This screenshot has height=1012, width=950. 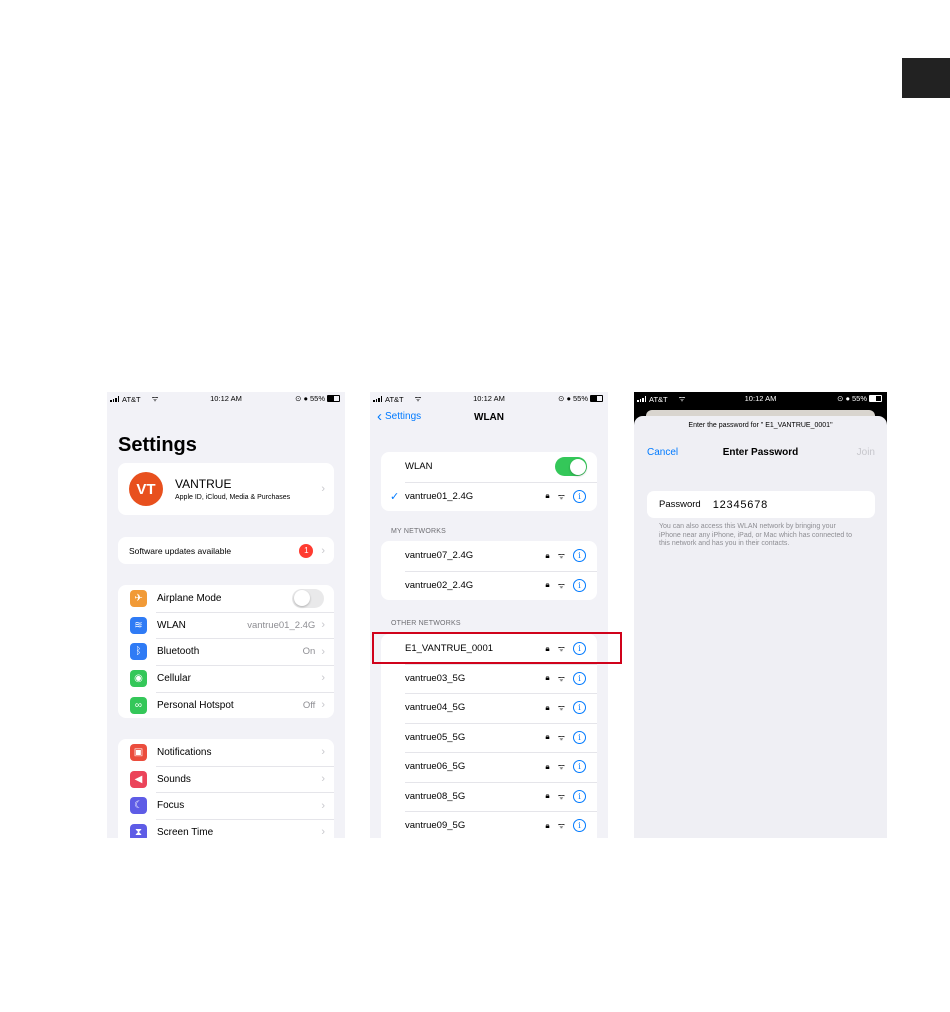 What do you see at coordinates (439, 496) in the screenshot?
I see `network-name: vantrue01_2.4G` at bounding box center [439, 496].